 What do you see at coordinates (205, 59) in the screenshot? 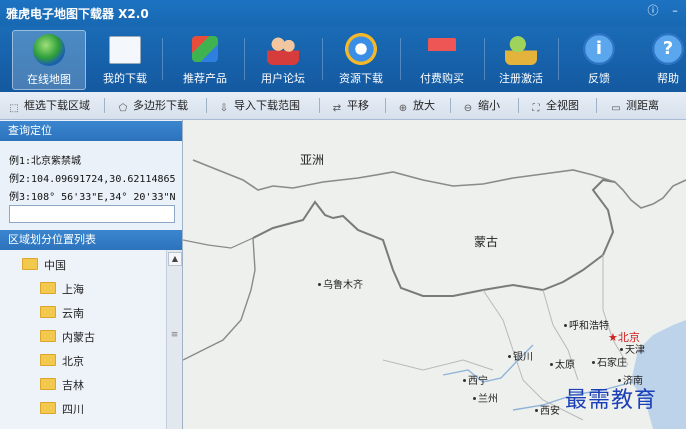
I see `ribbon-recommended-button: 推荐产品` at bounding box center [205, 59].